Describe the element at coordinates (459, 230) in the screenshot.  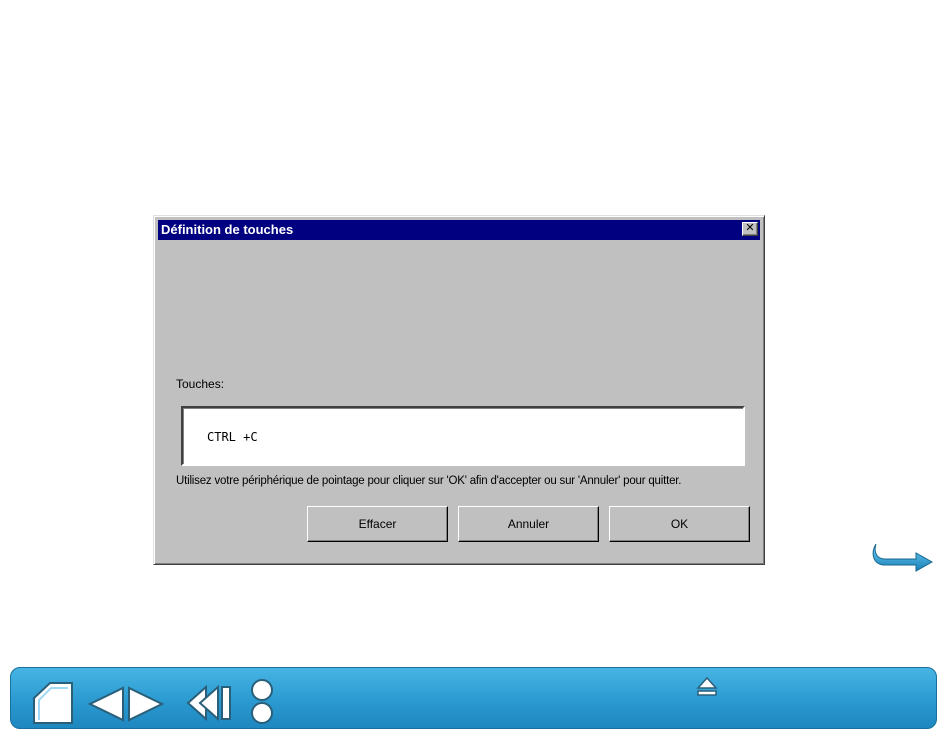
I see `dialog-titlebar: Définition de touches ✕` at that location.